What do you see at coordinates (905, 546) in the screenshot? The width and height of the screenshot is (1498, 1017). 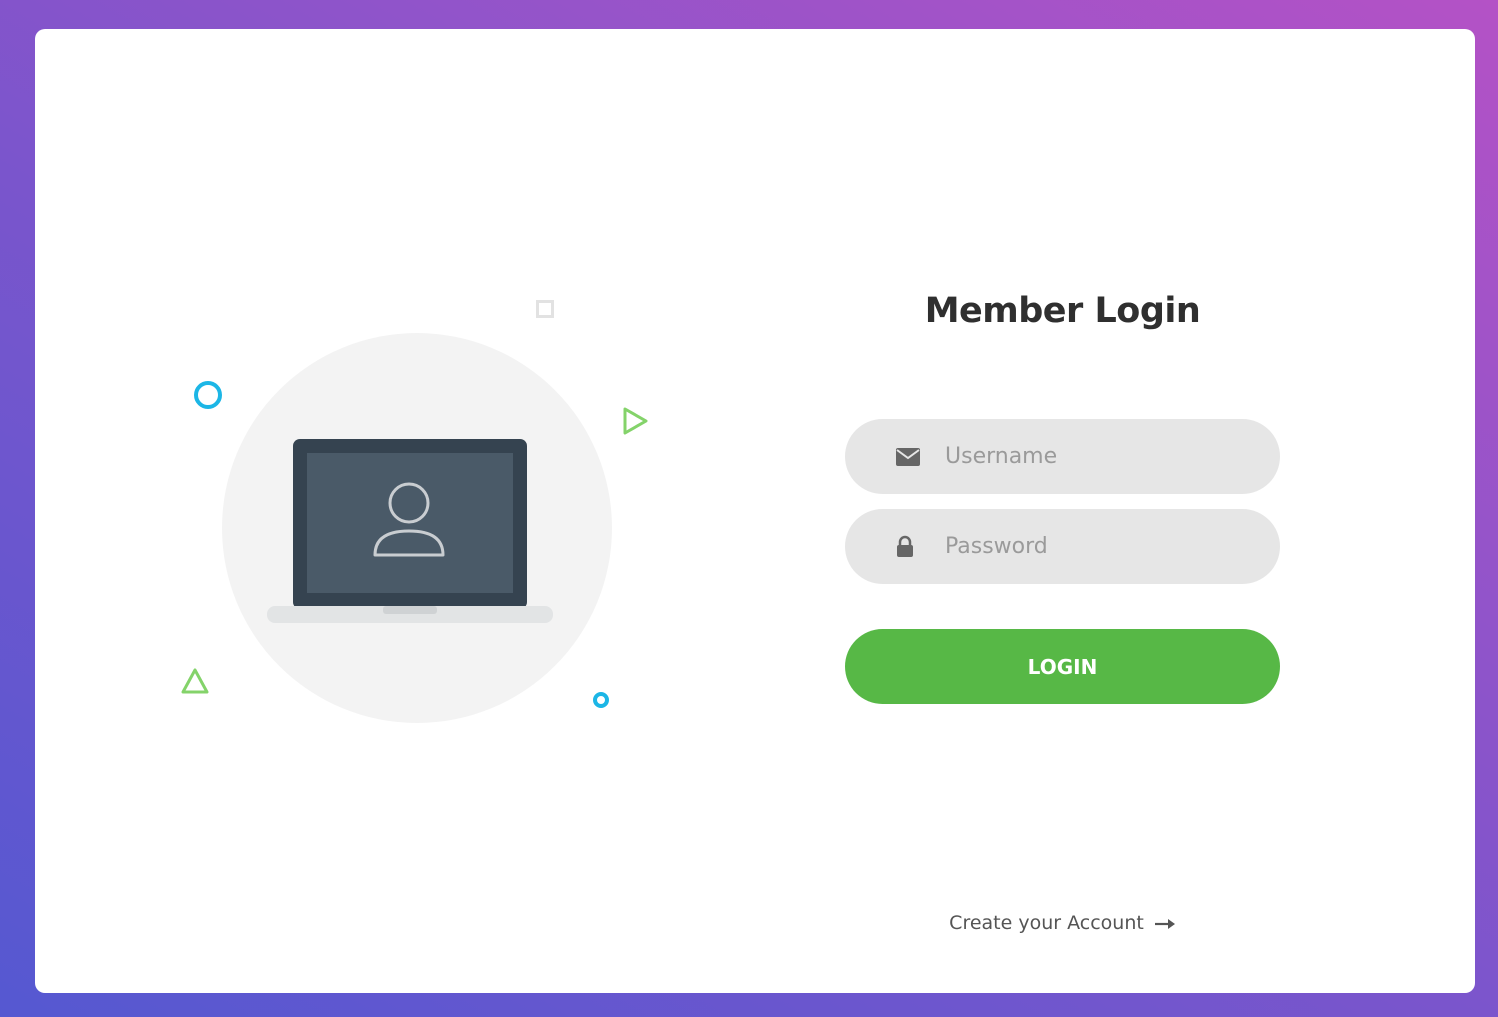 I see `lock-icon` at bounding box center [905, 546].